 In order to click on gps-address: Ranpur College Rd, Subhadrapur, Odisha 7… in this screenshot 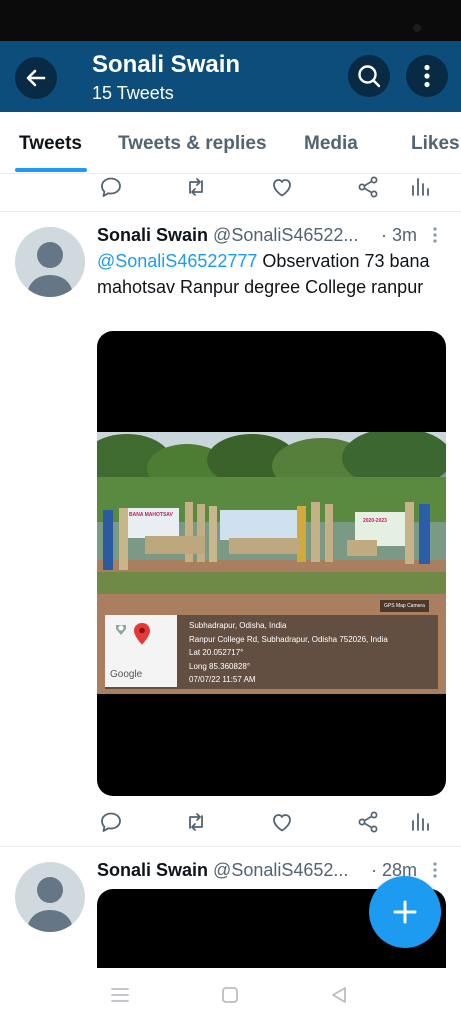, I will do `click(288, 639)`.